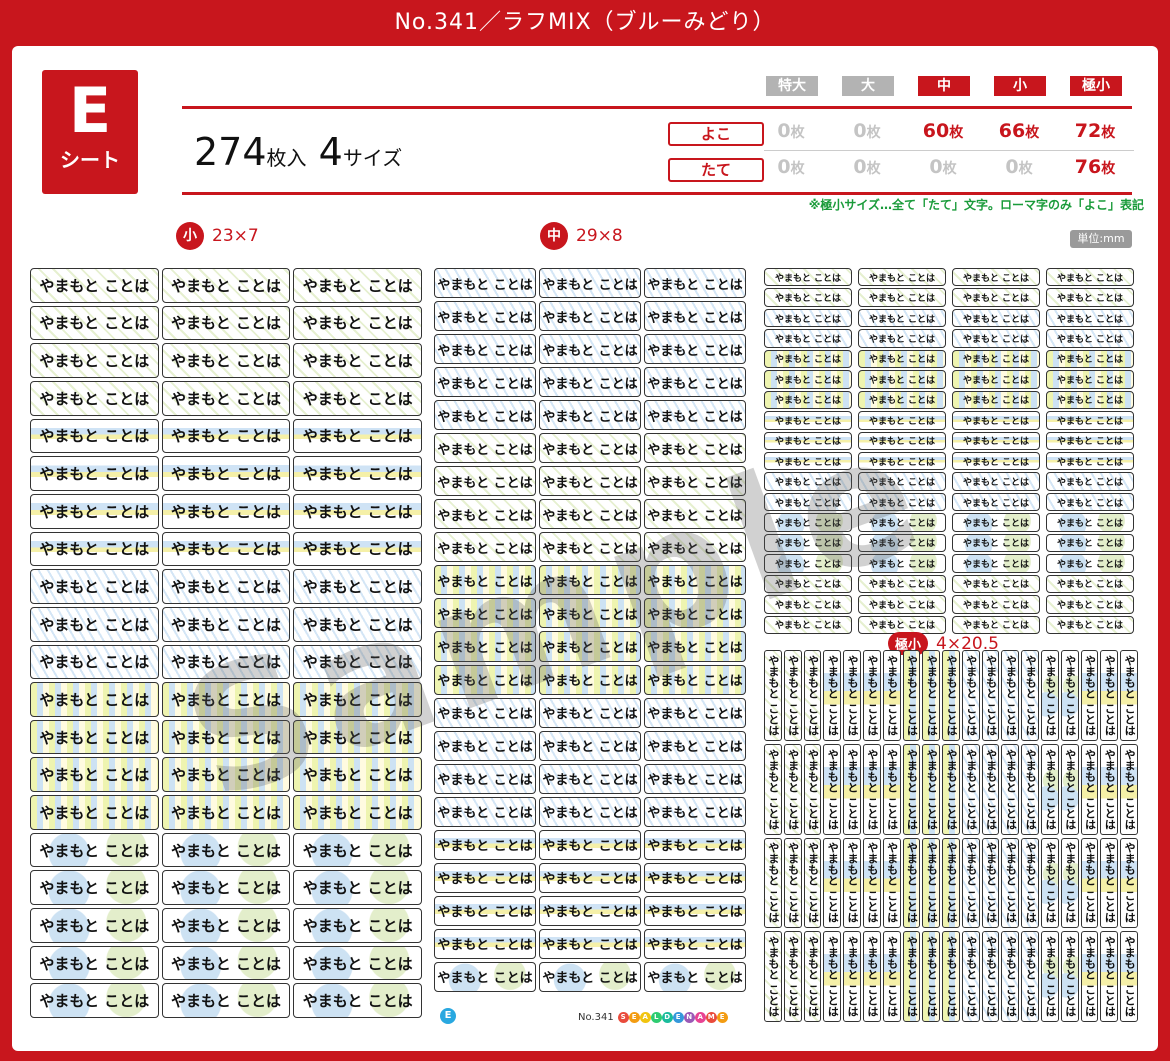 This screenshot has width=1170, height=1061. What do you see at coordinates (190, 236) in the screenshot?
I see `section-small-badge: 小` at bounding box center [190, 236].